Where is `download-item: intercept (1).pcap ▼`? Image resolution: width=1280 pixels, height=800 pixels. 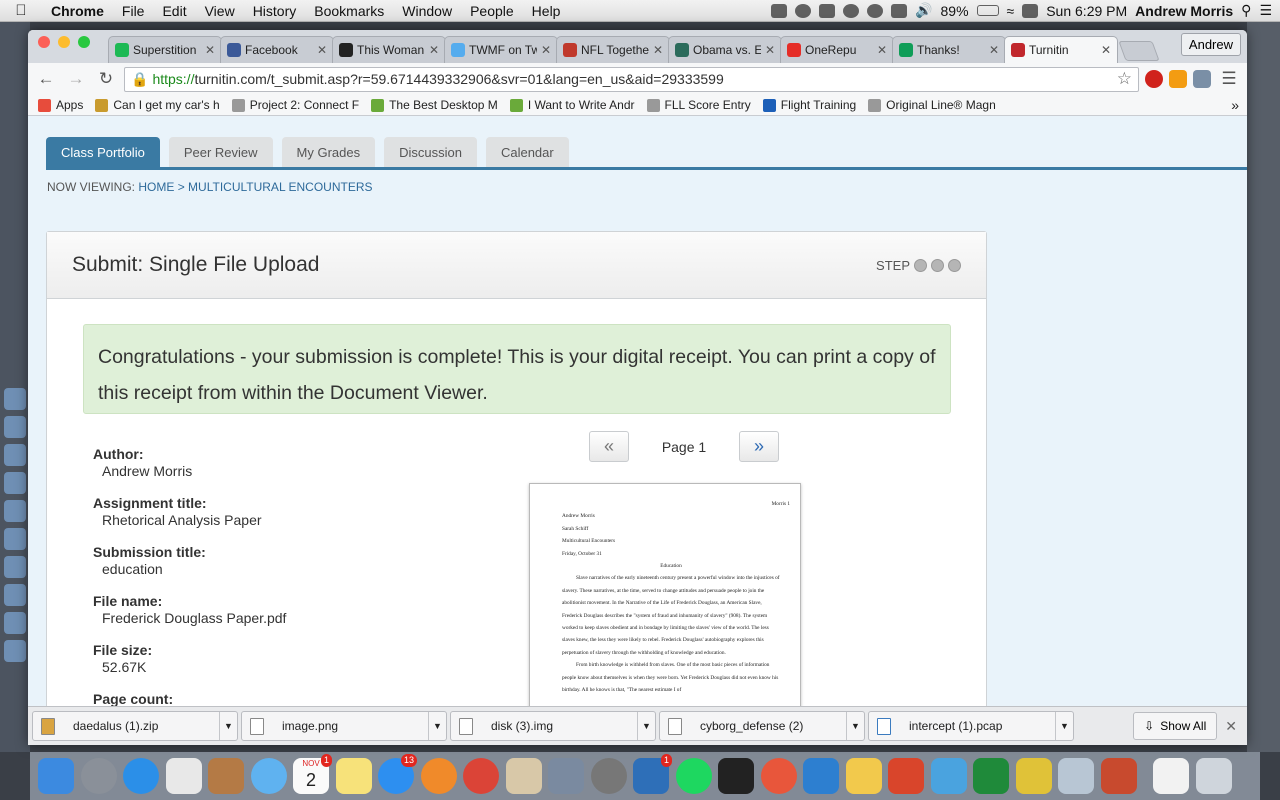 download-item: intercept (1).pcap ▼ is located at coordinates (971, 726).